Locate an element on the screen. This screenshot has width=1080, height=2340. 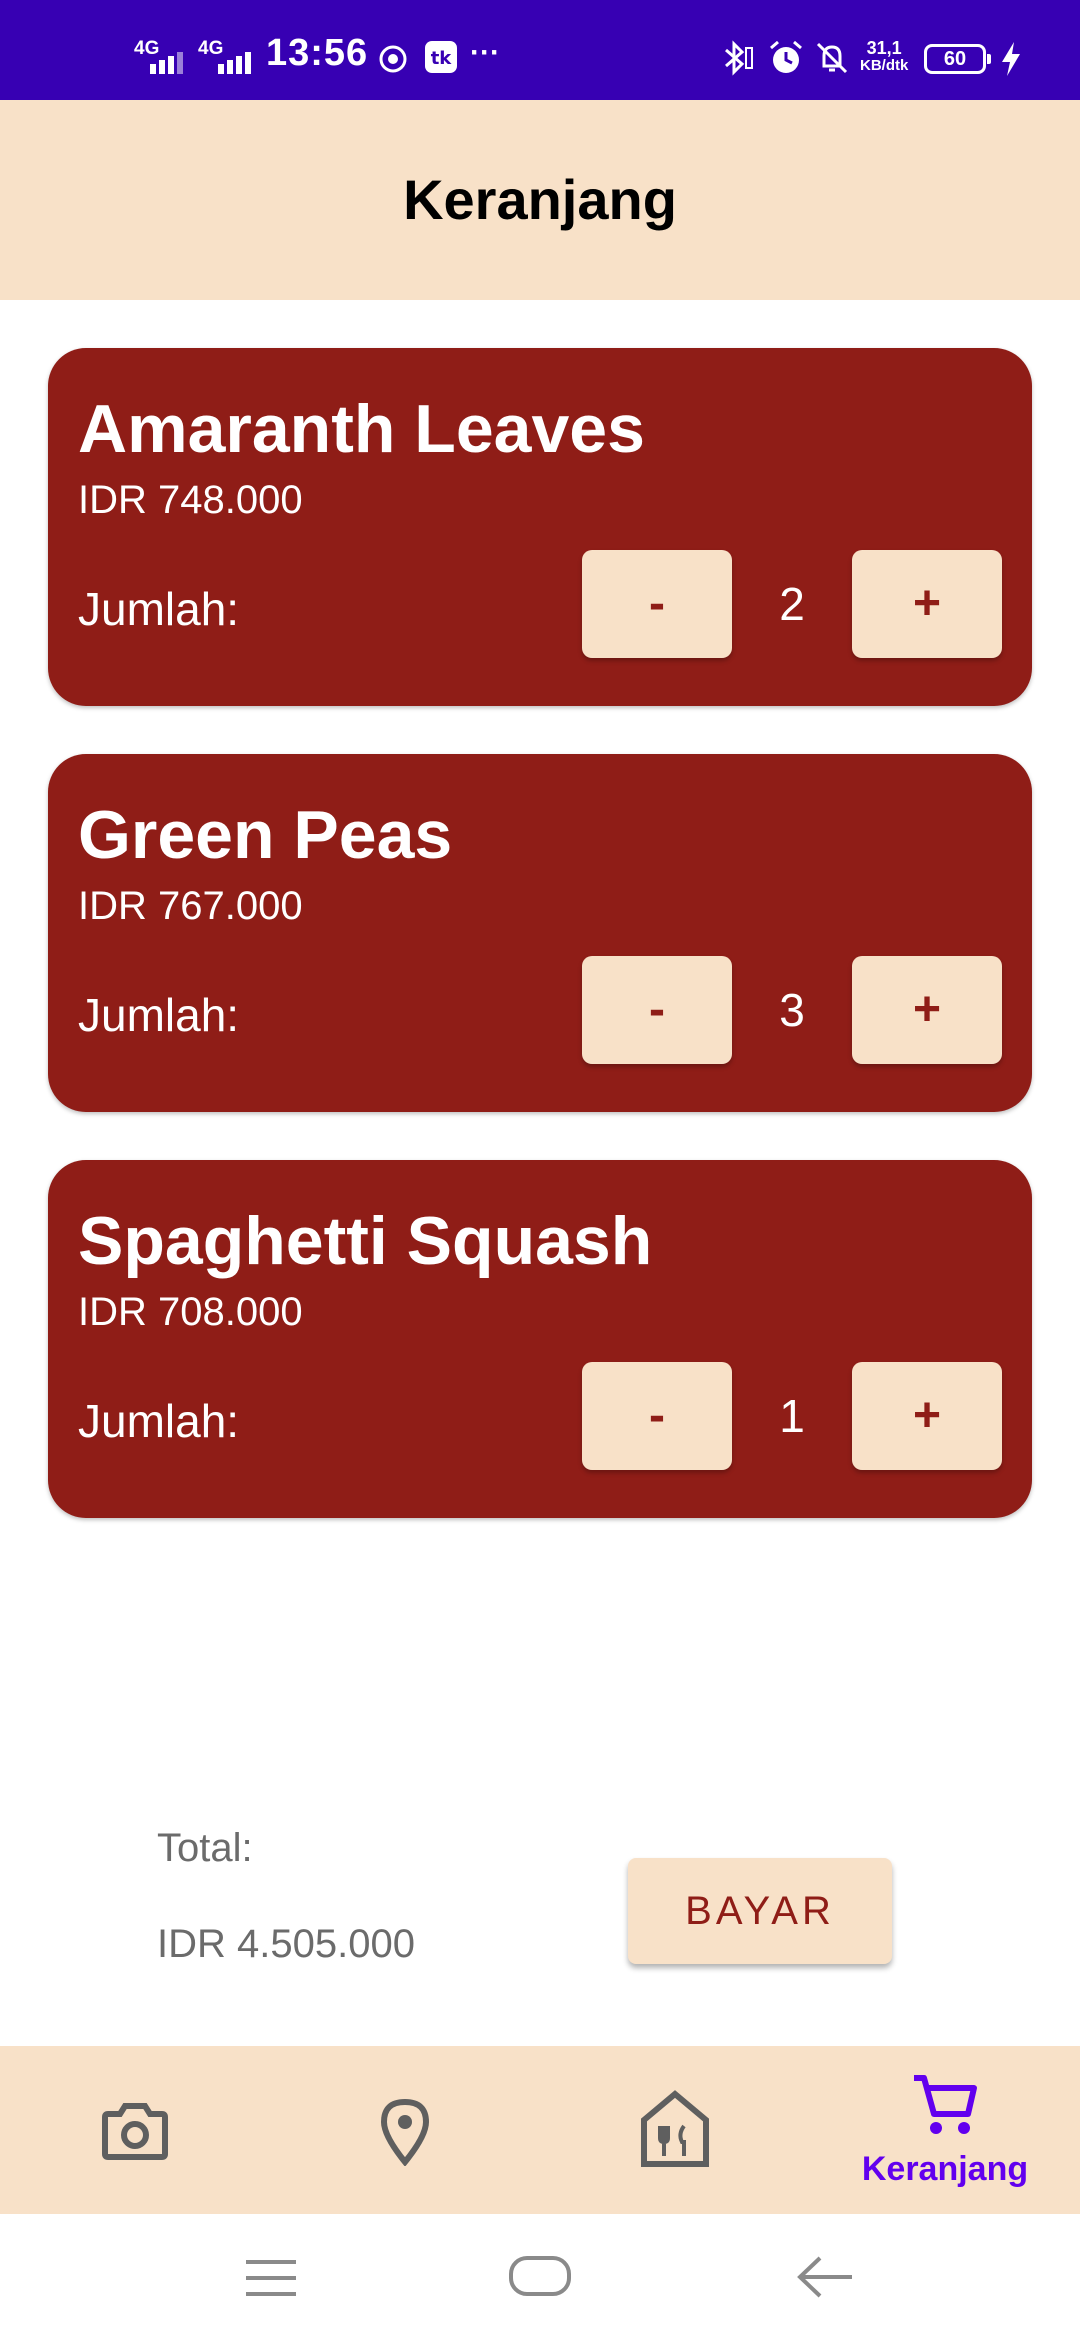
menu-icon is located at coordinates (271, 2278).